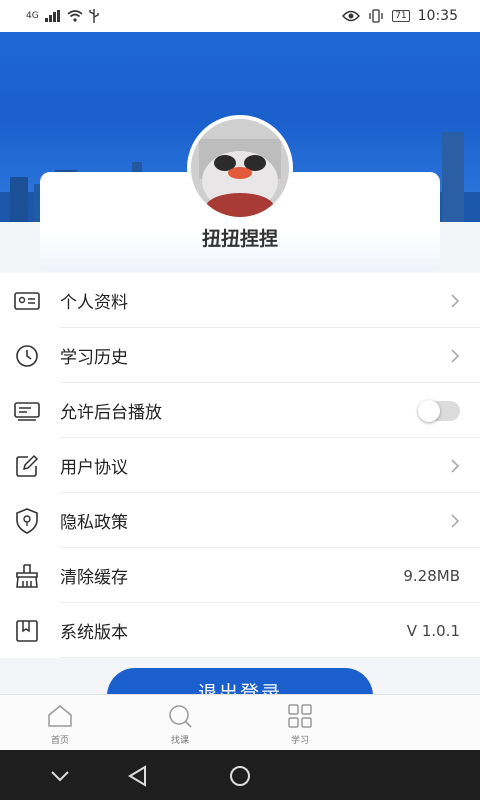  Describe the element at coordinates (240, 520) in the screenshot. I see `menu-item-privacy-policy: 隐私政策` at that location.